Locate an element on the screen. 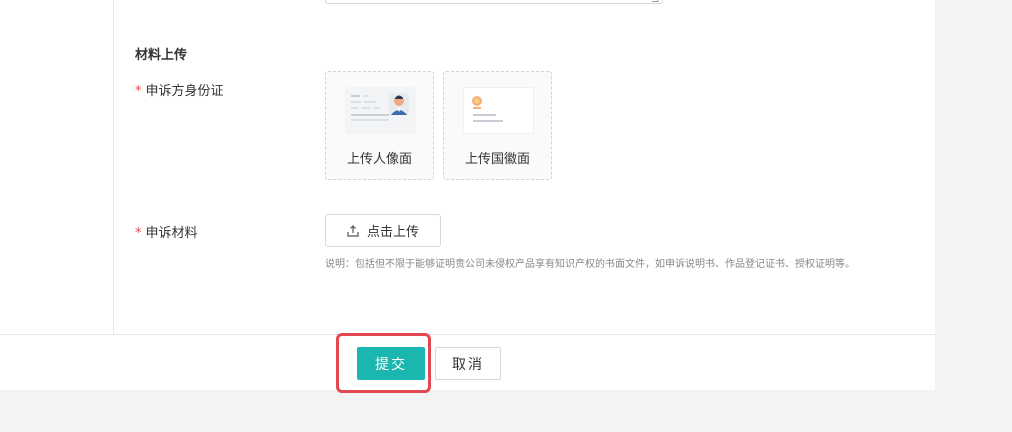 This screenshot has width=1012, height=432. footer-divider is located at coordinates (467, 334).